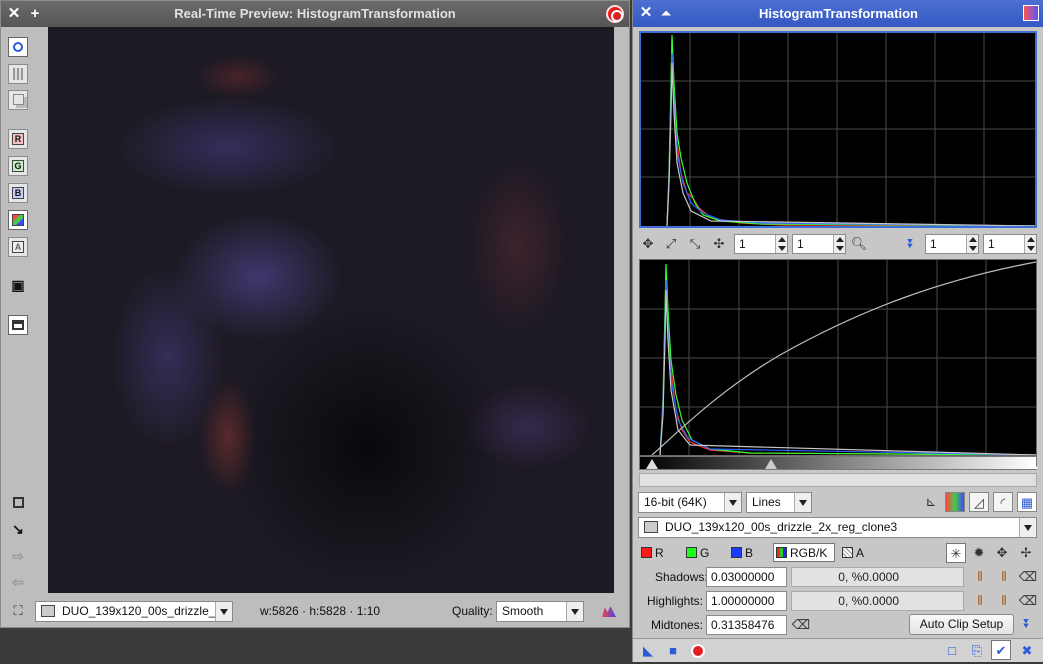  I want to click on reset-channel-icon: ✢, so click(1026, 553).